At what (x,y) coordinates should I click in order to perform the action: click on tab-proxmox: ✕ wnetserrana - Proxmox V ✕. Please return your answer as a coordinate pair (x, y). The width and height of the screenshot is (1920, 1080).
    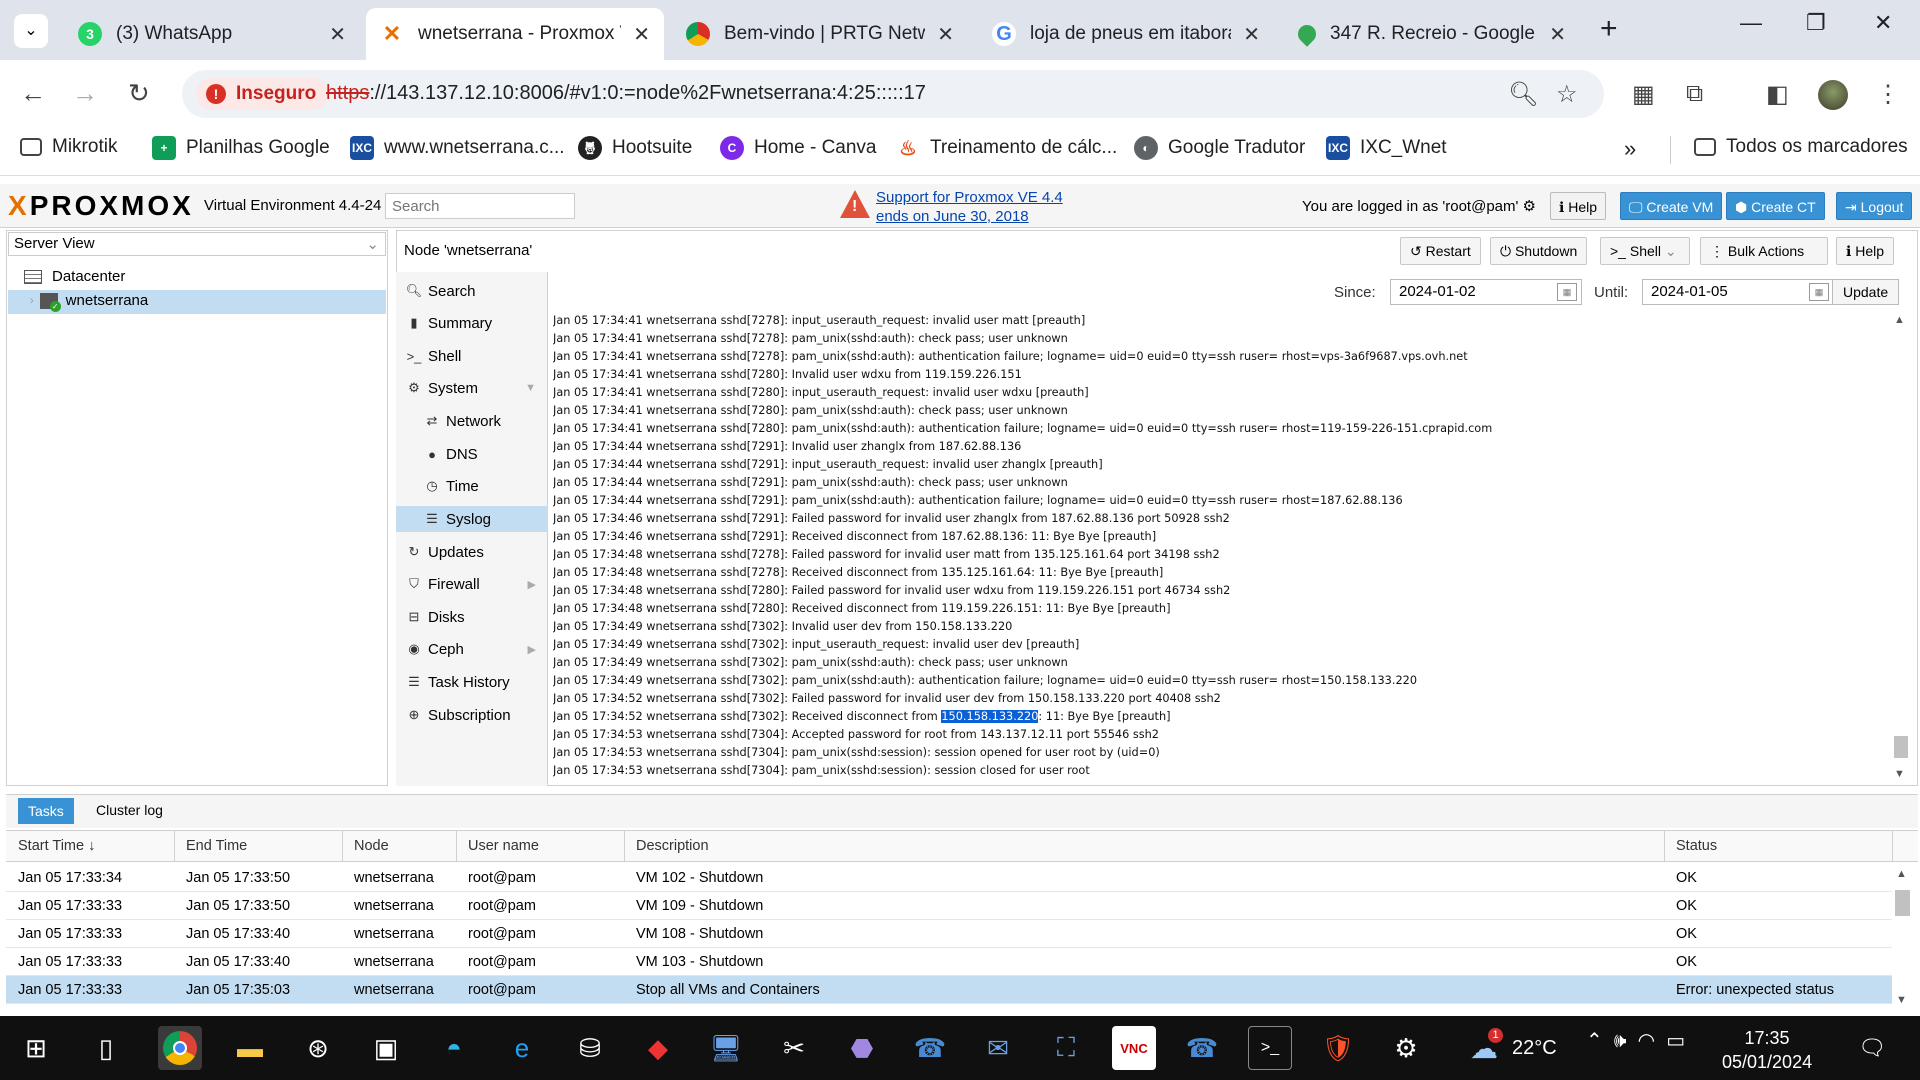
    Looking at the image, I should click on (515, 34).